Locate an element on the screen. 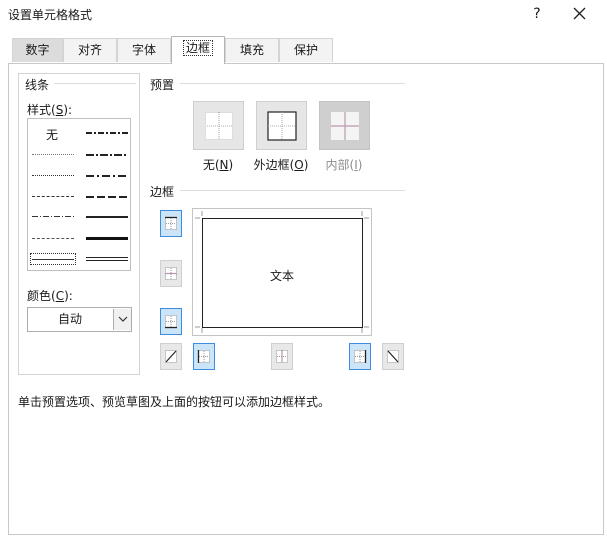 The height and width of the screenshot is (538, 607). tab-number: 数字 is located at coordinates (37, 50).